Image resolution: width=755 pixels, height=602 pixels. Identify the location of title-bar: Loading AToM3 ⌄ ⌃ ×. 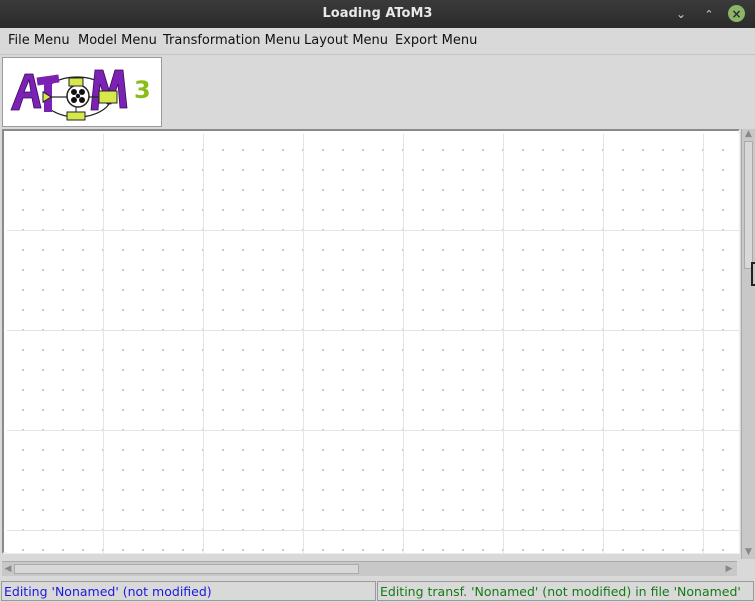
(377, 14).